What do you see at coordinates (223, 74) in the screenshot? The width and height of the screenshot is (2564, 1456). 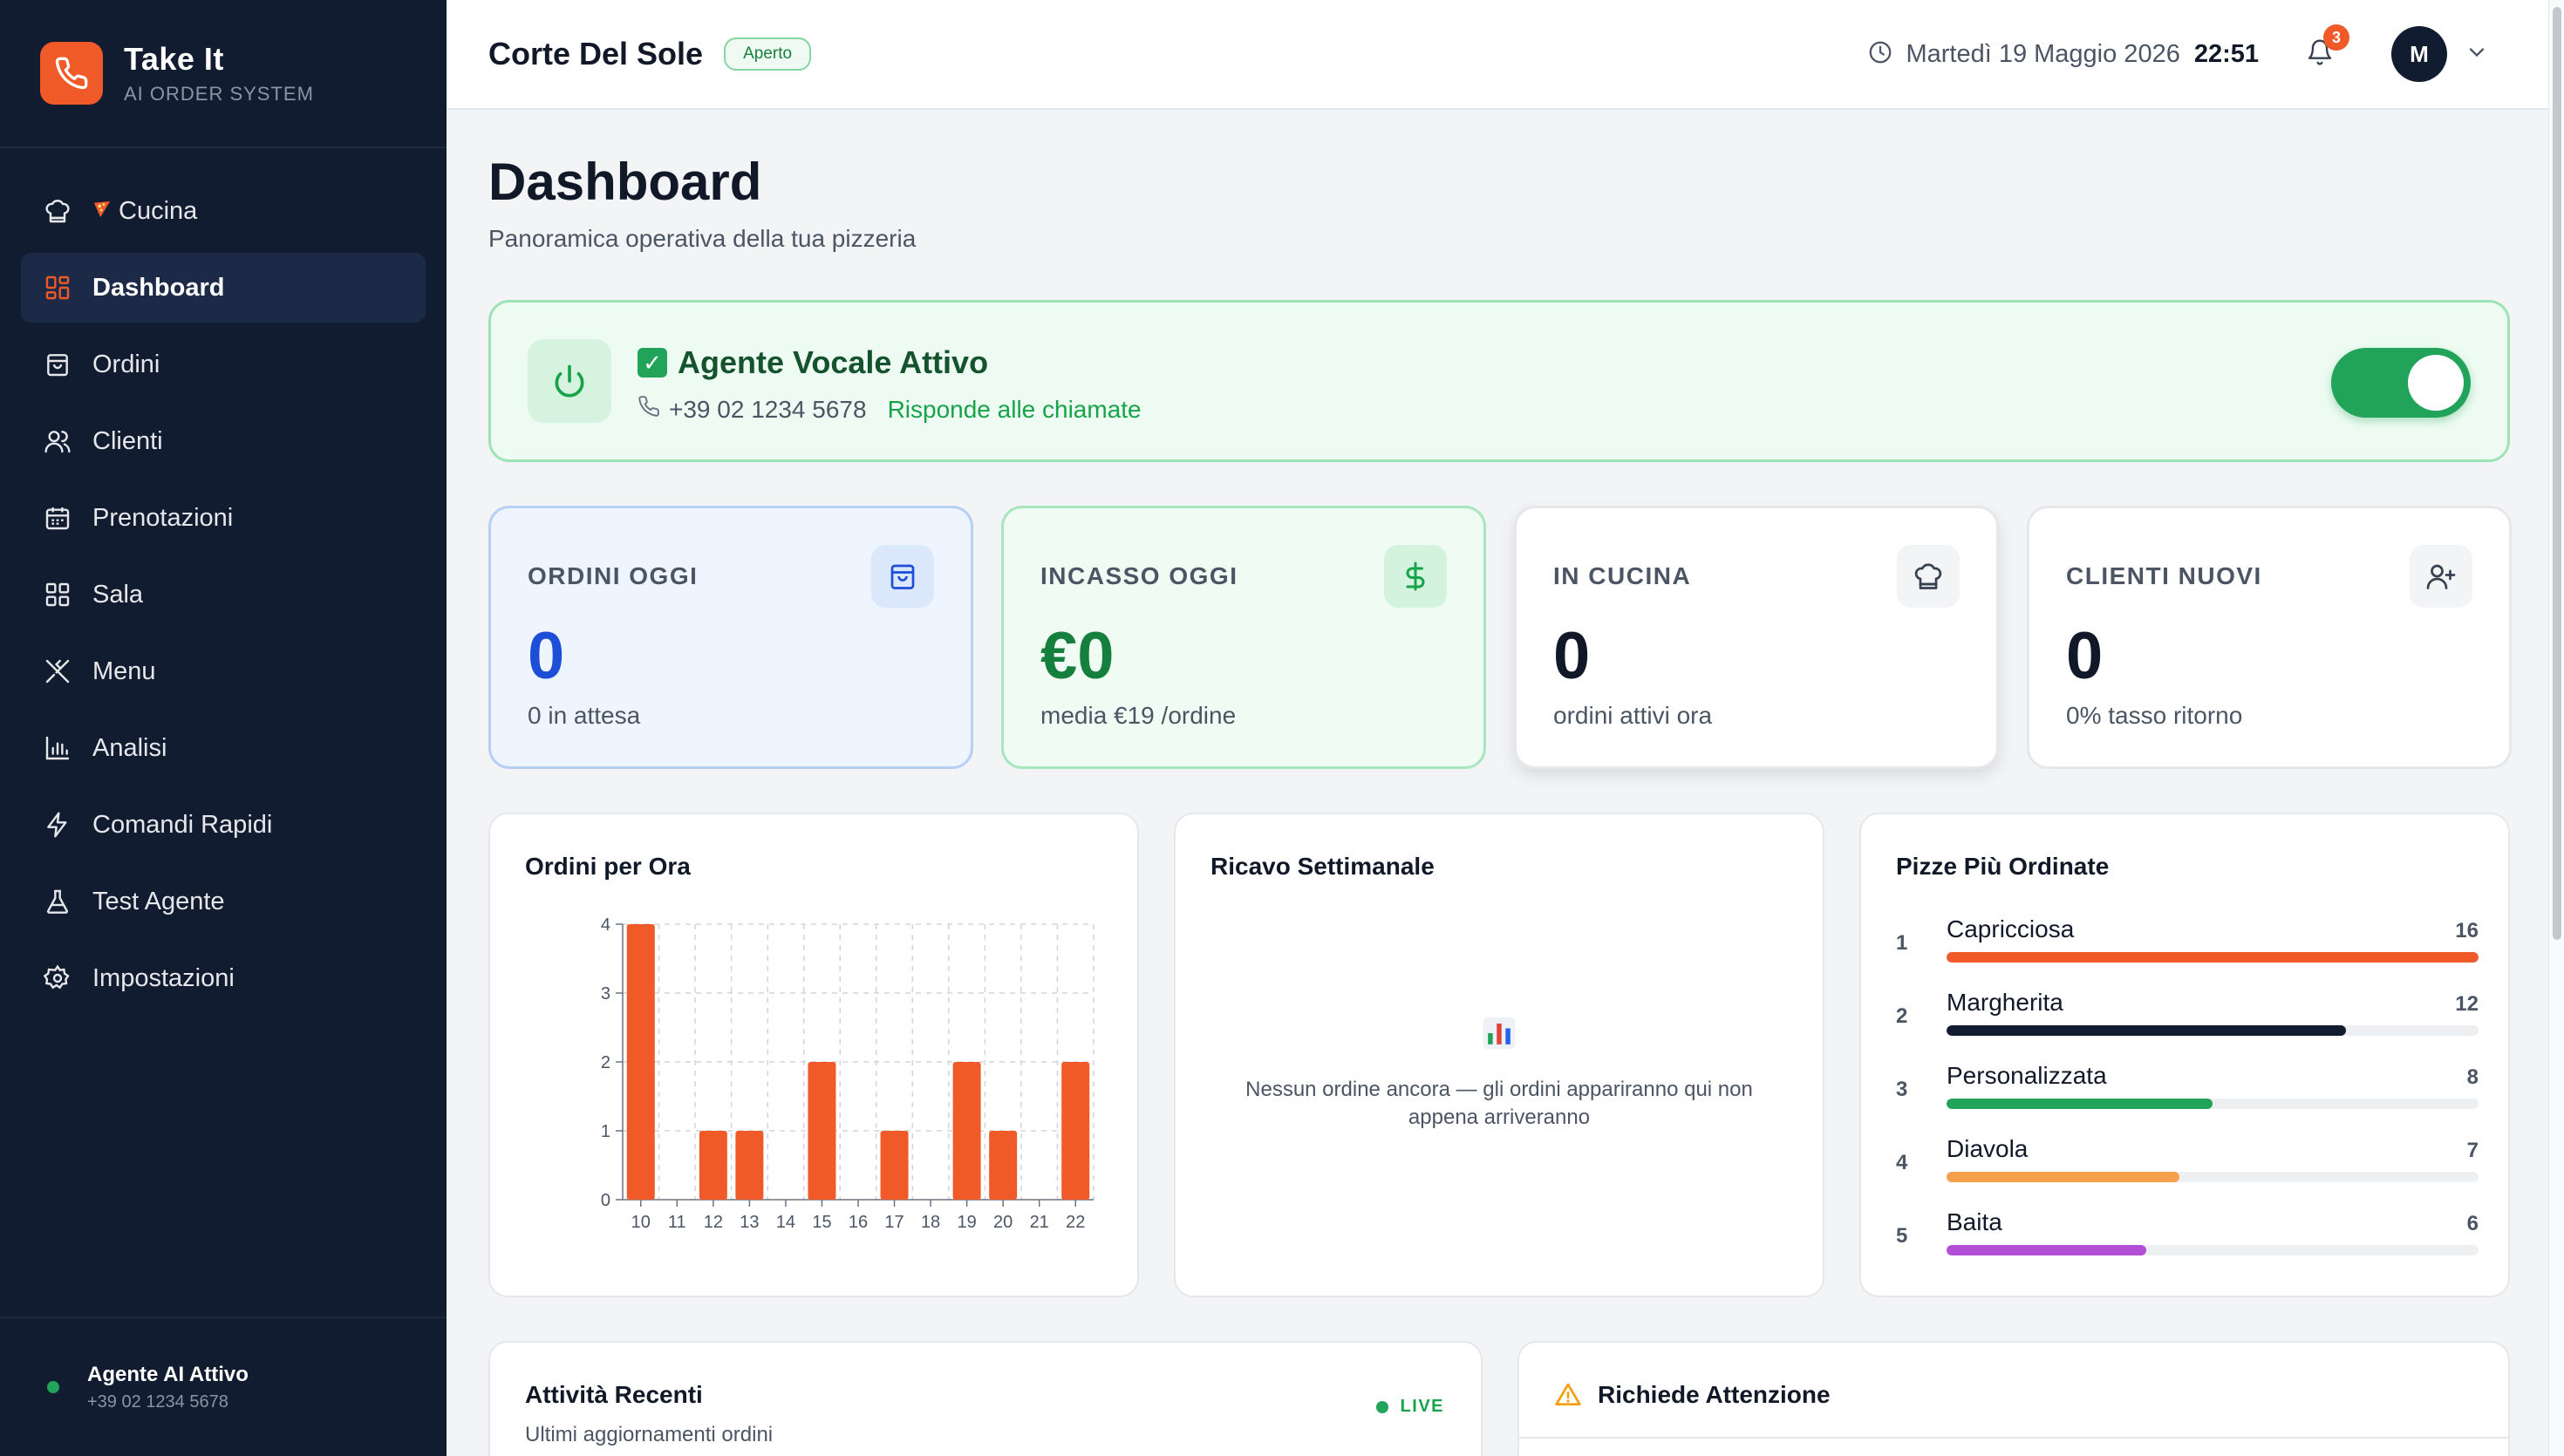 I see `brand: Take It AI ORDER SYSTEM` at bounding box center [223, 74].